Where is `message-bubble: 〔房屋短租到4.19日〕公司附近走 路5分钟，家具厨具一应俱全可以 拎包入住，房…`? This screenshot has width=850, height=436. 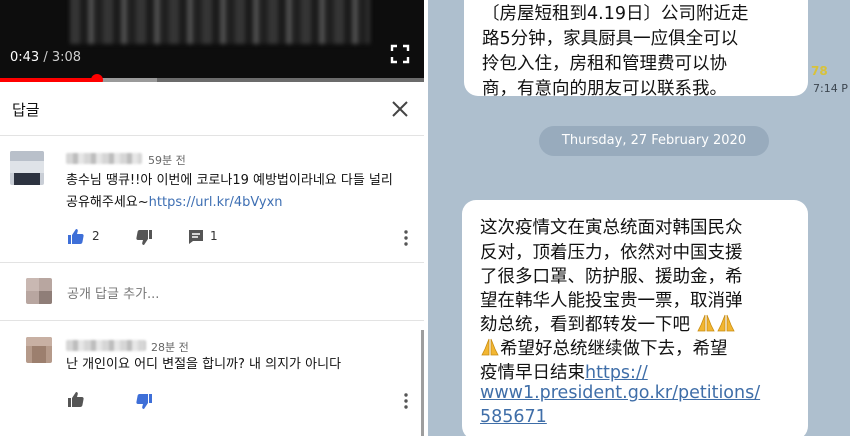
message-bubble: 〔房屋短租到4.19日〕公司附近走 路5分钟，家具厨具一应俱全可以 拎包入住，房… is located at coordinates (636, 49).